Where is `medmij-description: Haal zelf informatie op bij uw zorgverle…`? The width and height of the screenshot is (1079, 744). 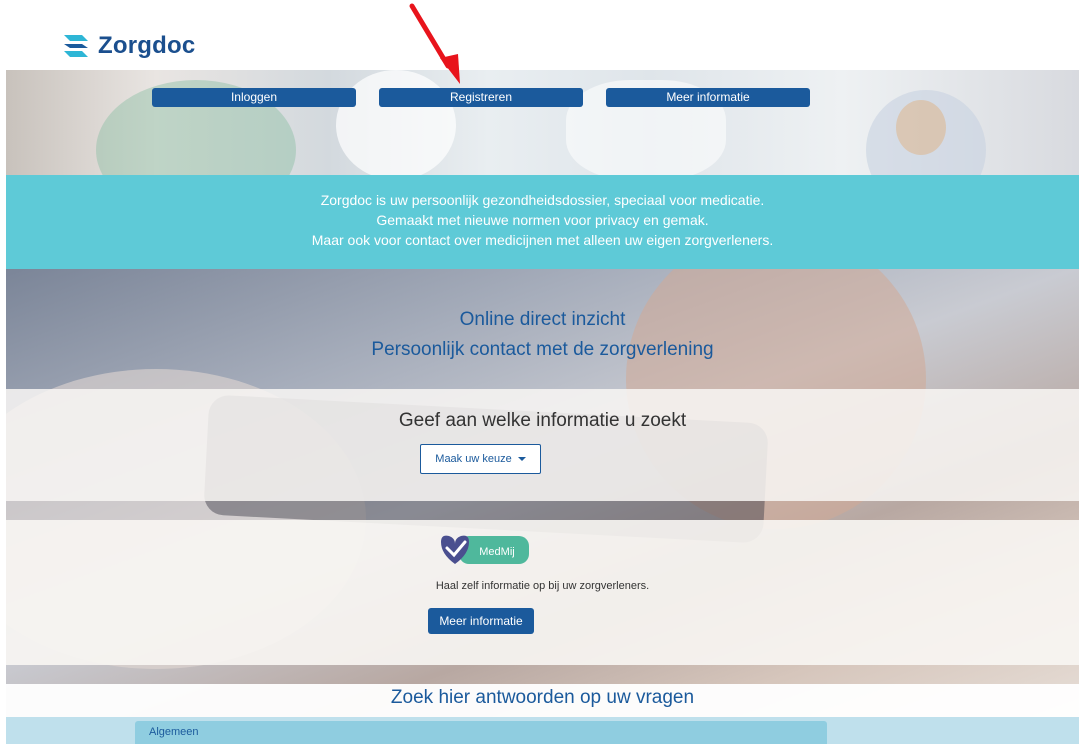 medmij-description: Haal zelf informatie op bij uw zorgverle… is located at coordinates (542, 586).